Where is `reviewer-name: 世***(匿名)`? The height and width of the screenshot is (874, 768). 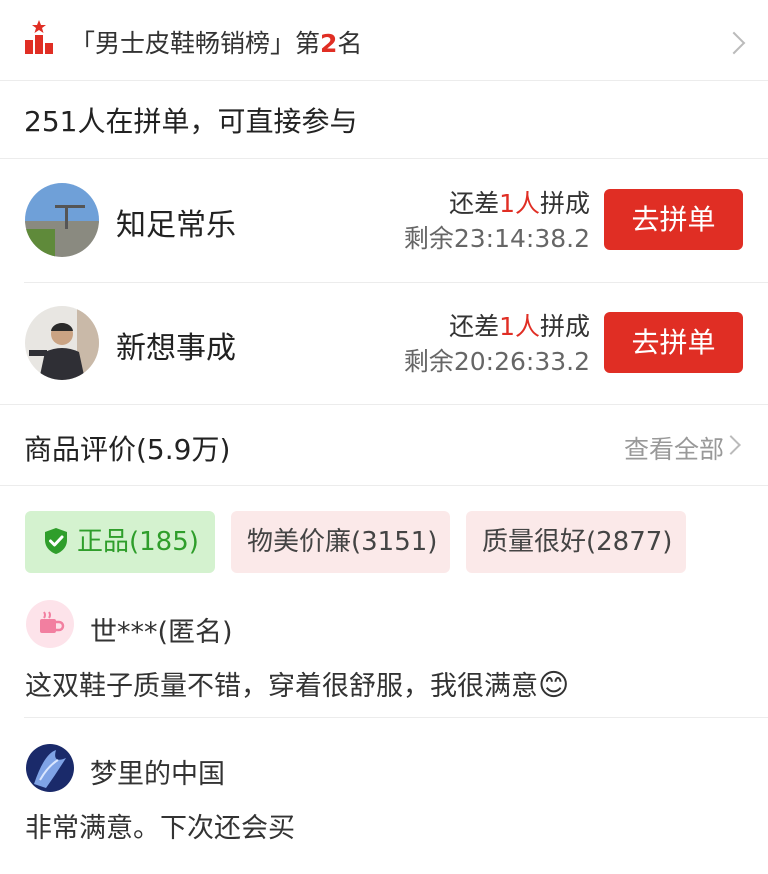
reviewer-name: 世***(匿名) is located at coordinates (161, 632).